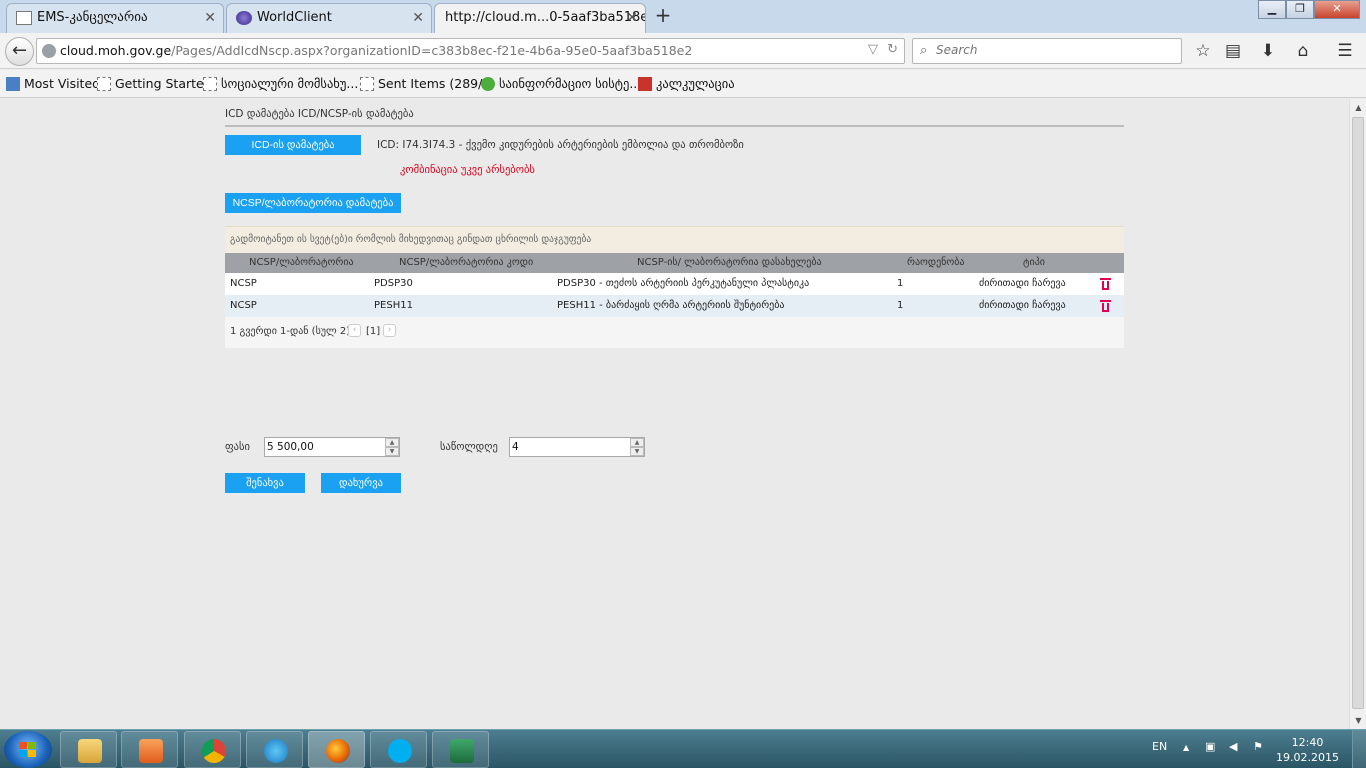 The image size is (1366, 768). I want to click on scroll-up-icon: ▲, so click(1358, 107).